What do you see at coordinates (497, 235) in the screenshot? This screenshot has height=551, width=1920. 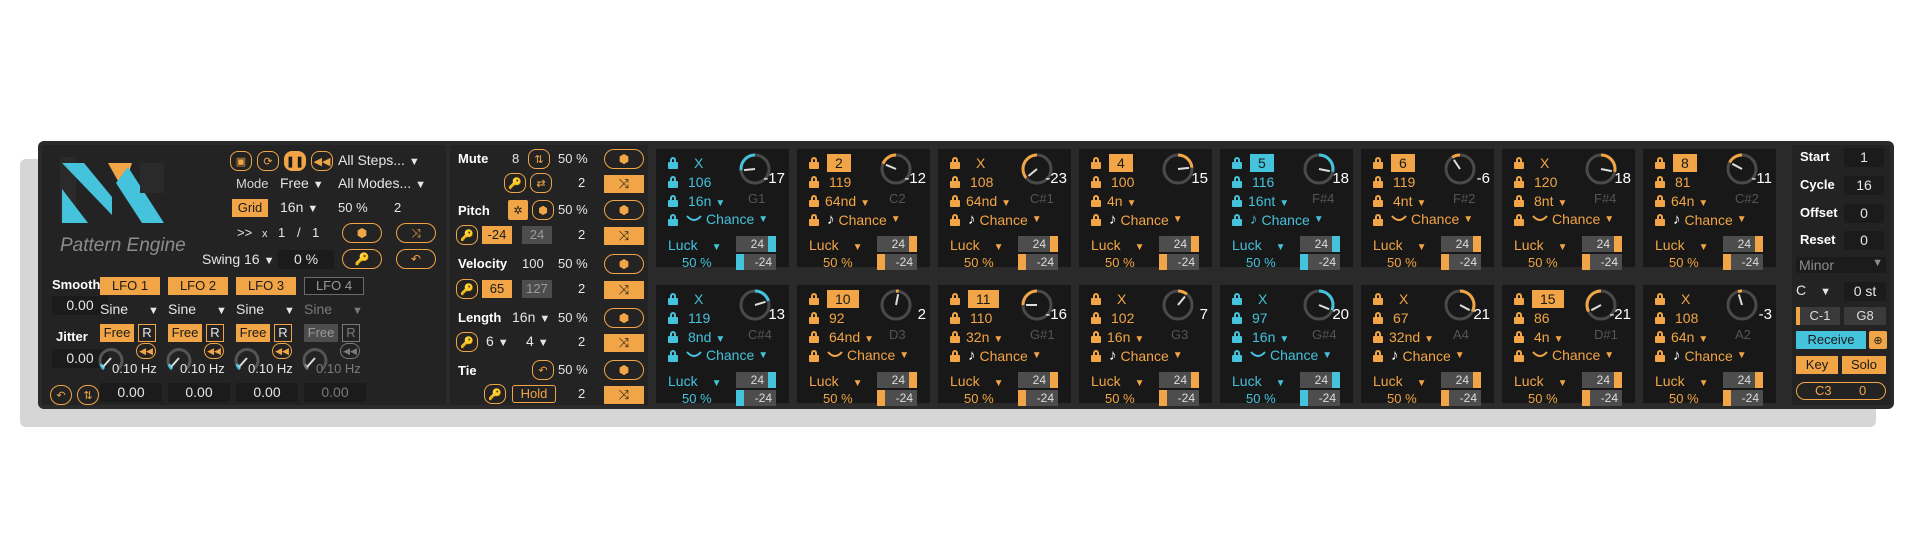 I see `pitch-min: -24` at bounding box center [497, 235].